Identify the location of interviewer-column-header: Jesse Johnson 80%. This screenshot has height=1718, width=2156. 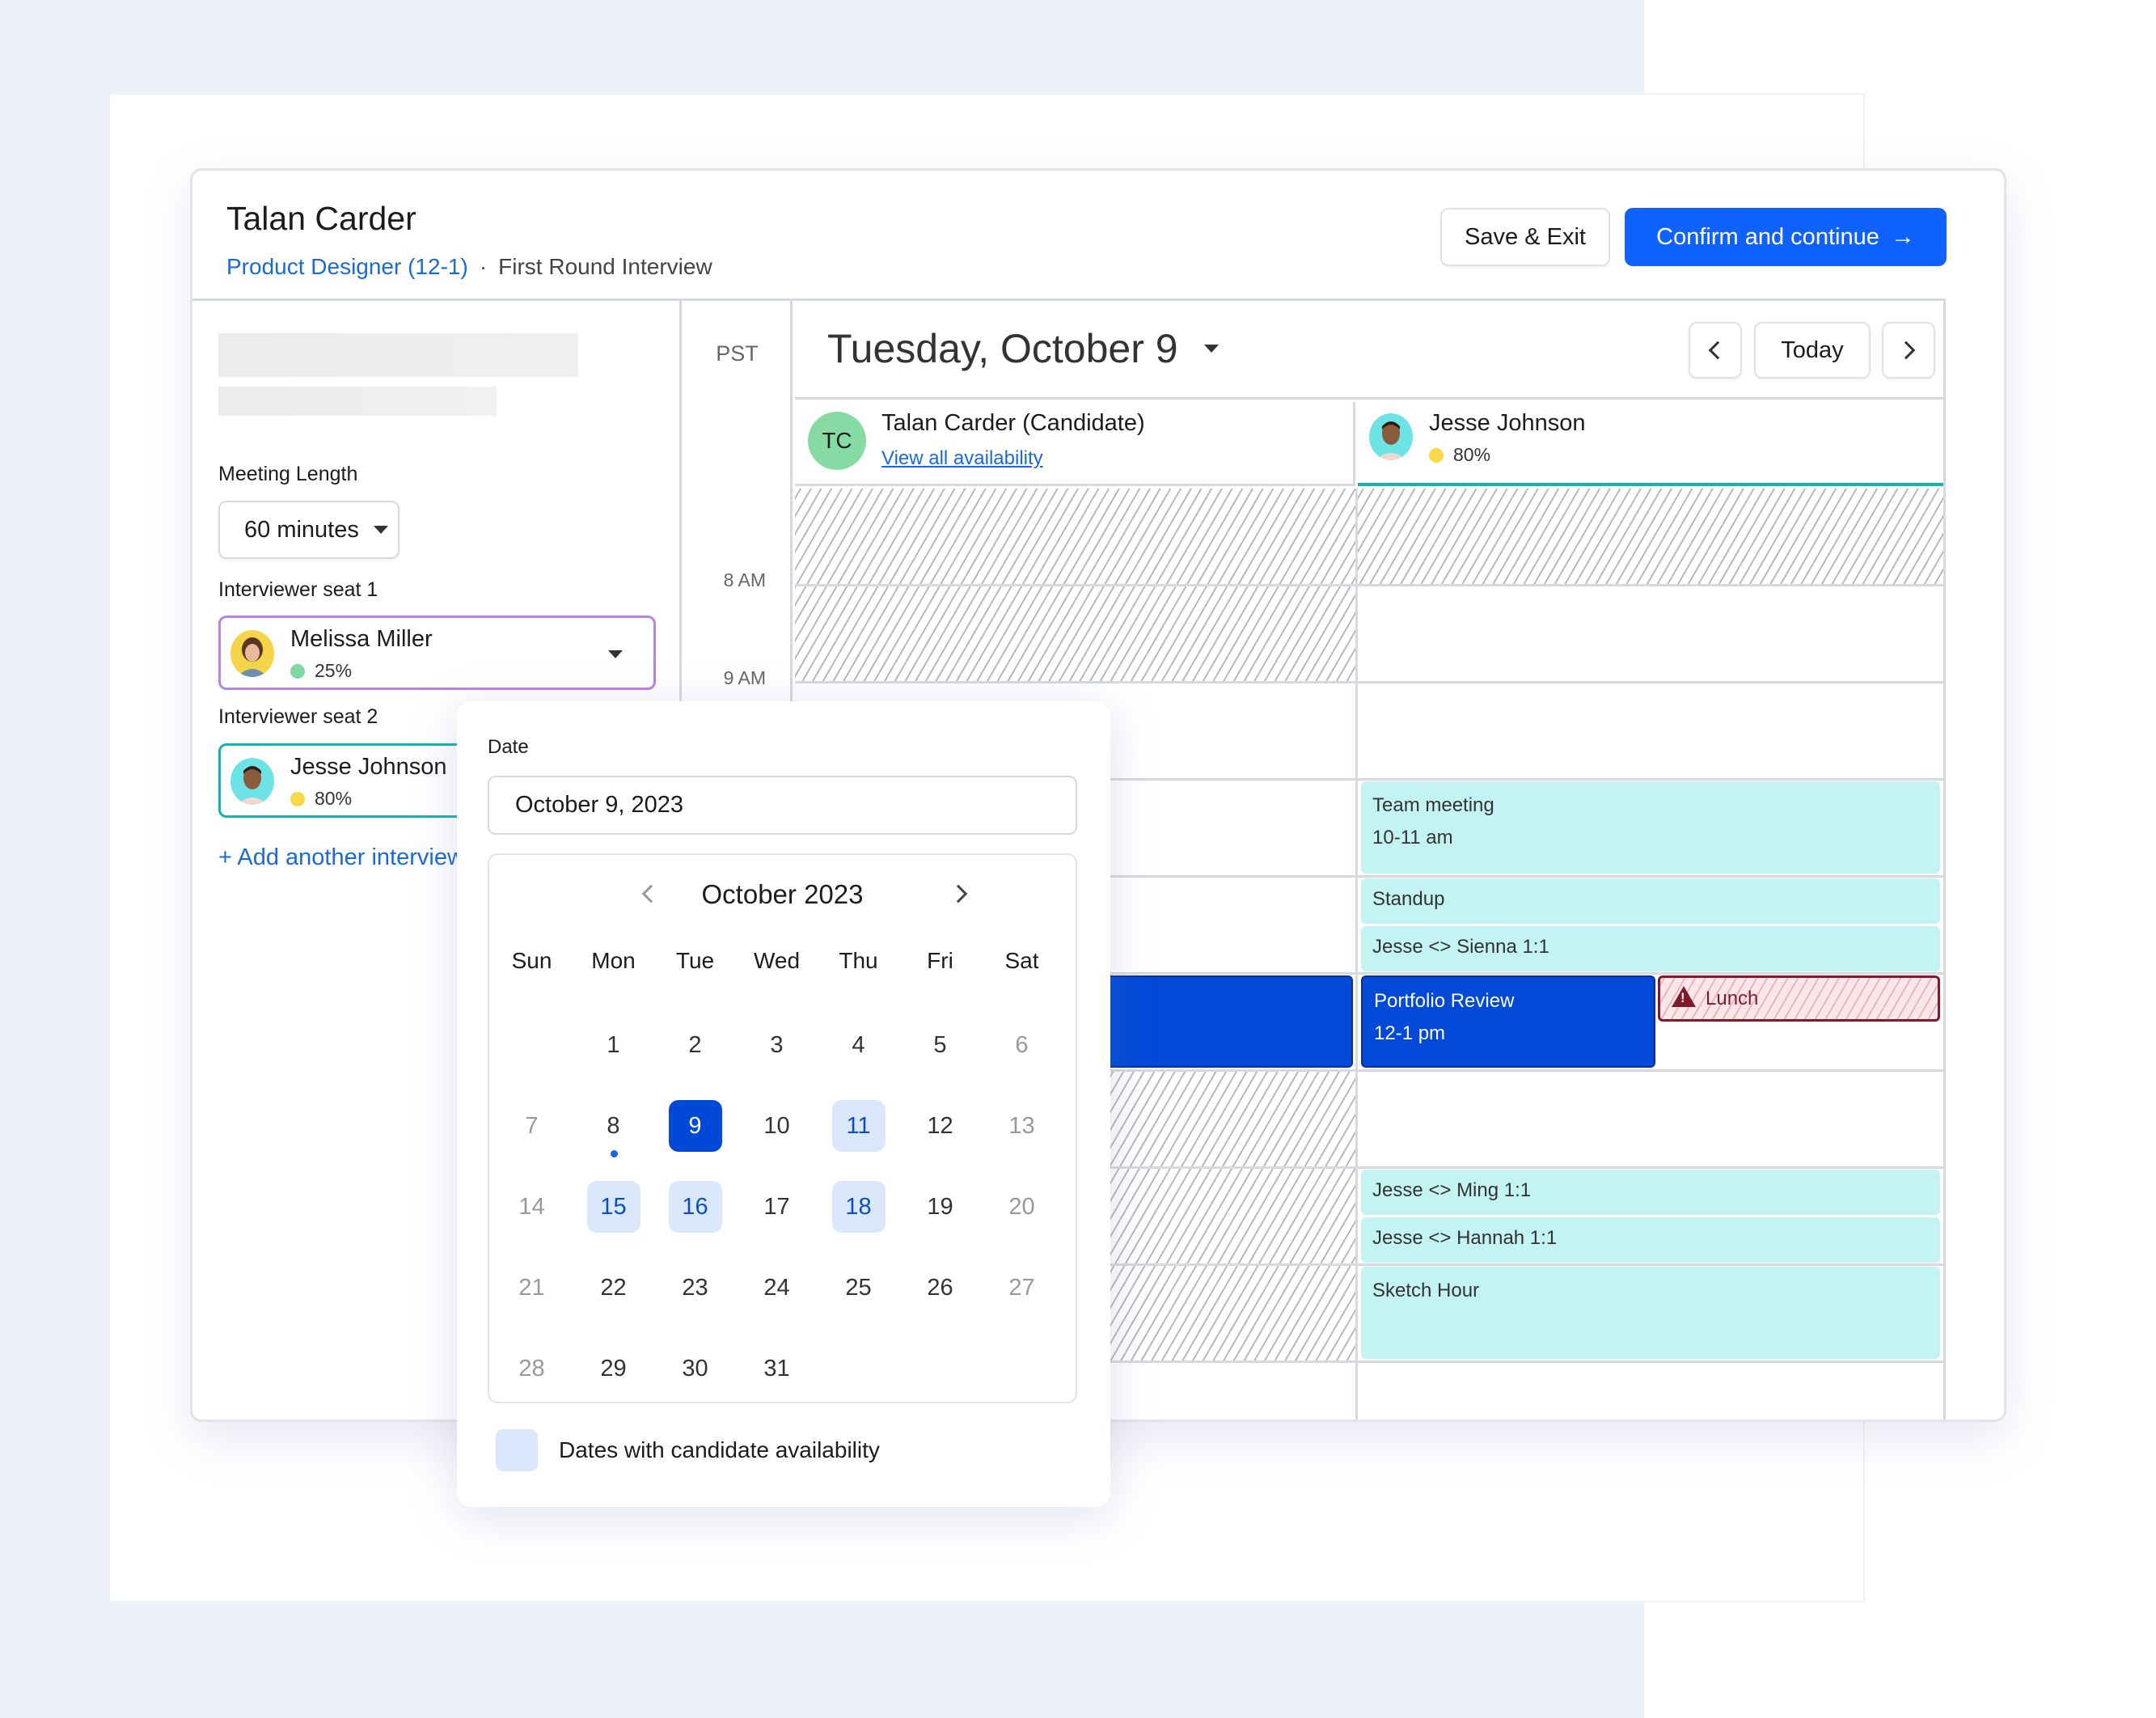
(1650, 444).